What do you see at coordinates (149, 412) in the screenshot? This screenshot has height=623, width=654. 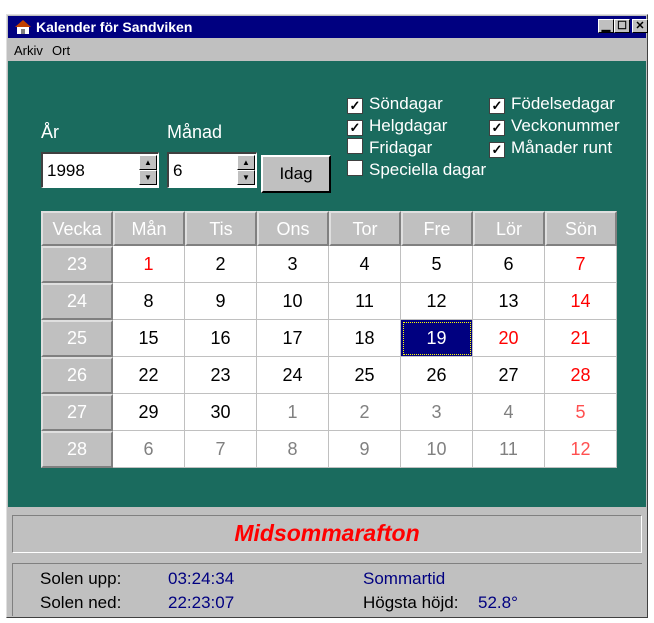 I see `day-cell: 29` at bounding box center [149, 412].